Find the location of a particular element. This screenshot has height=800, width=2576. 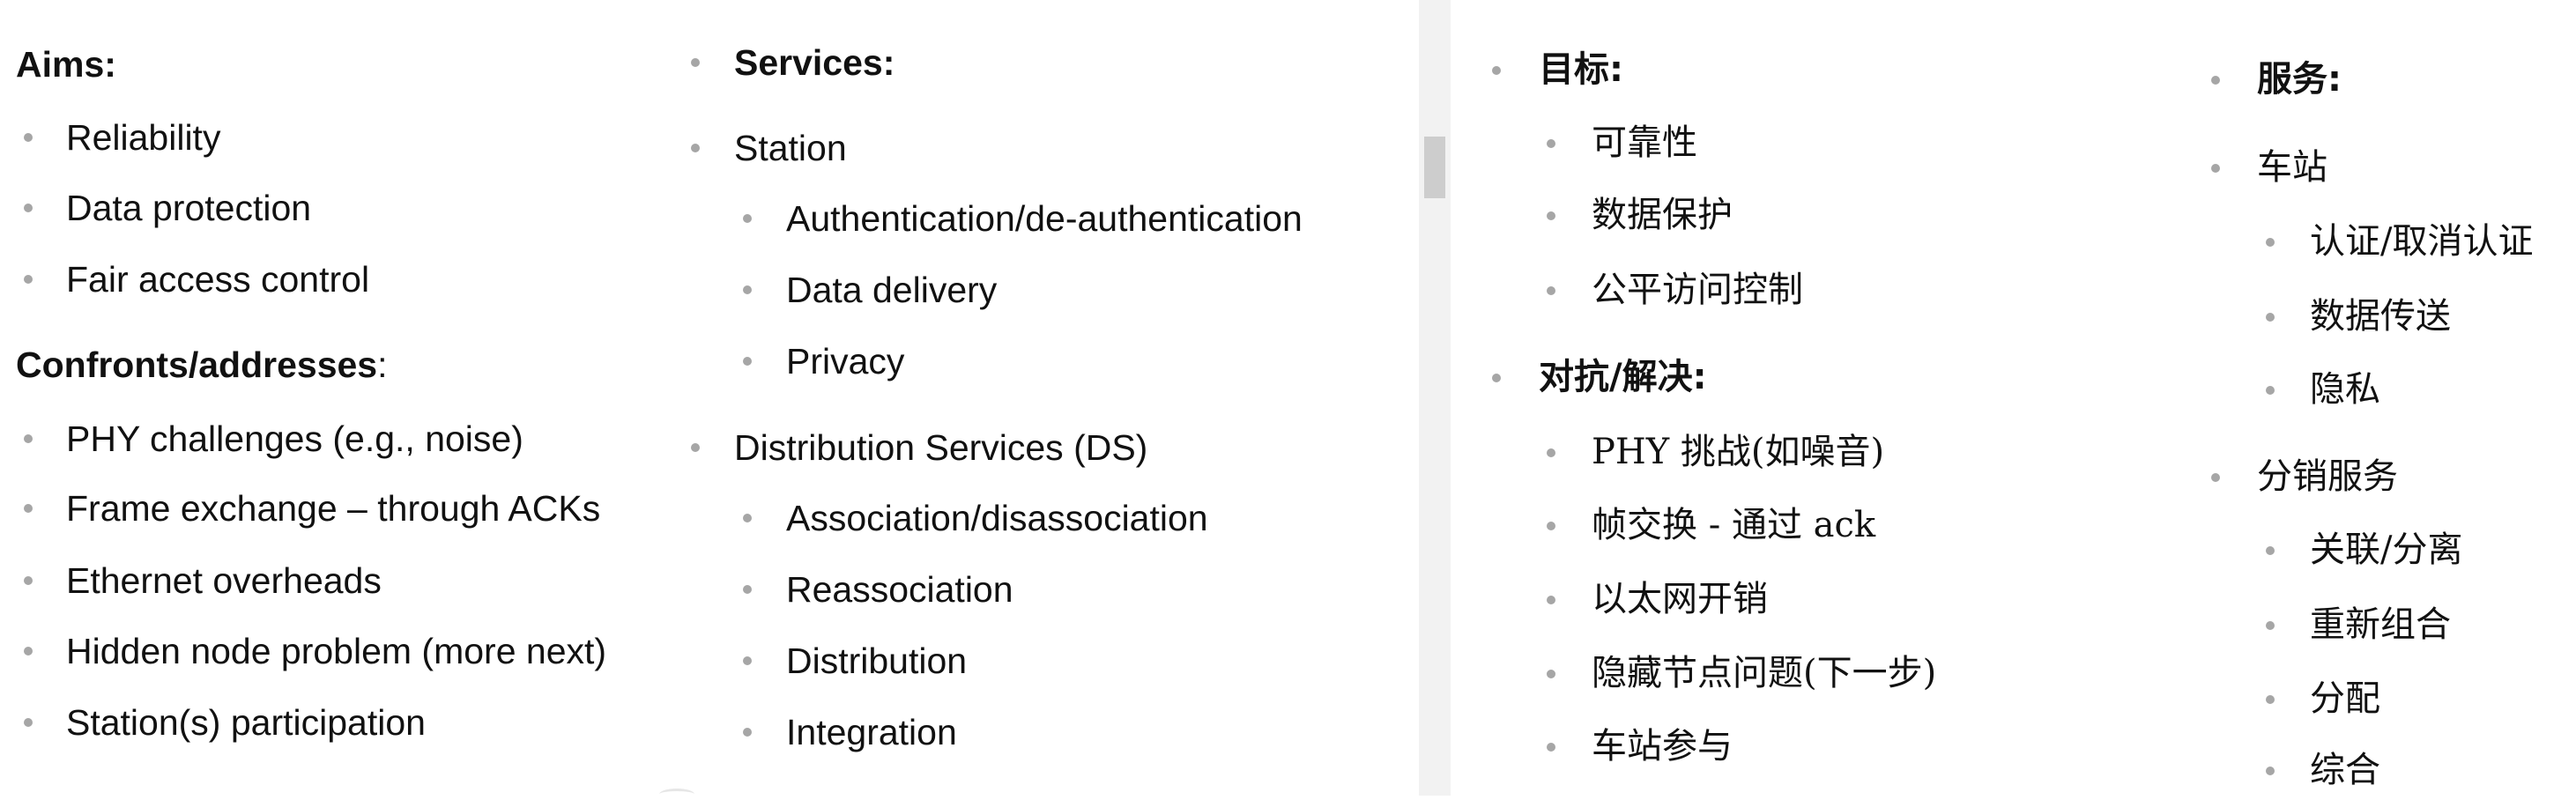

zh-services-heading: 服务: is located at coordinates (2299, 79).